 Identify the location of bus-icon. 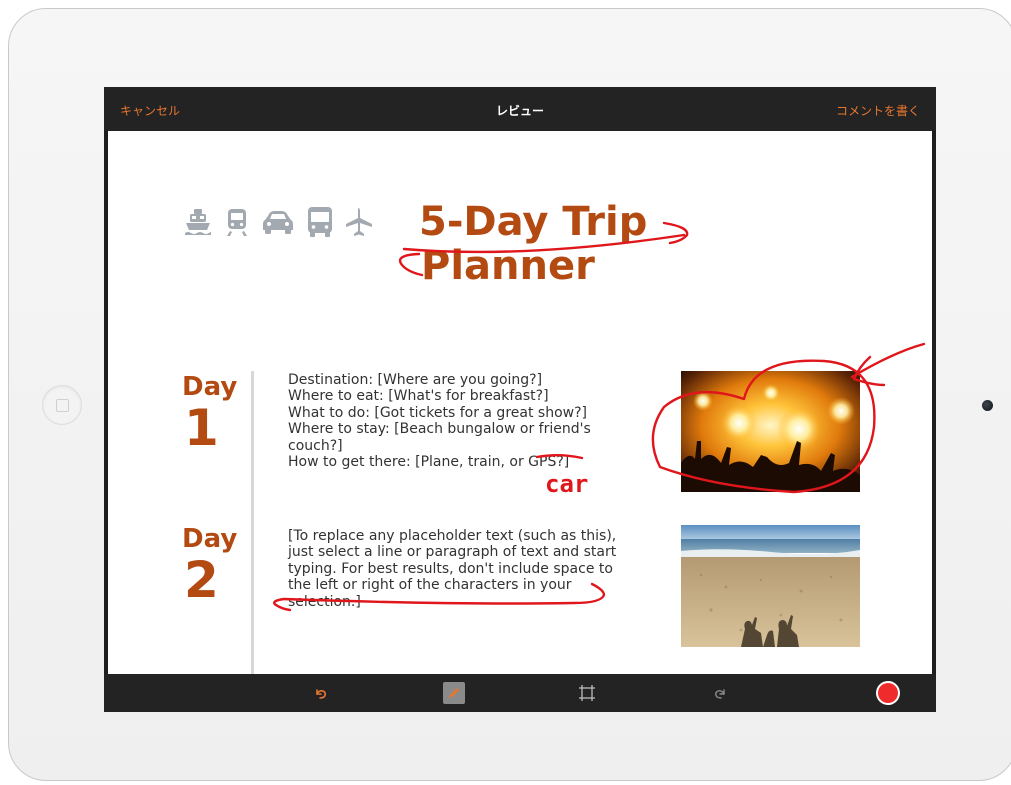
(320, 222).